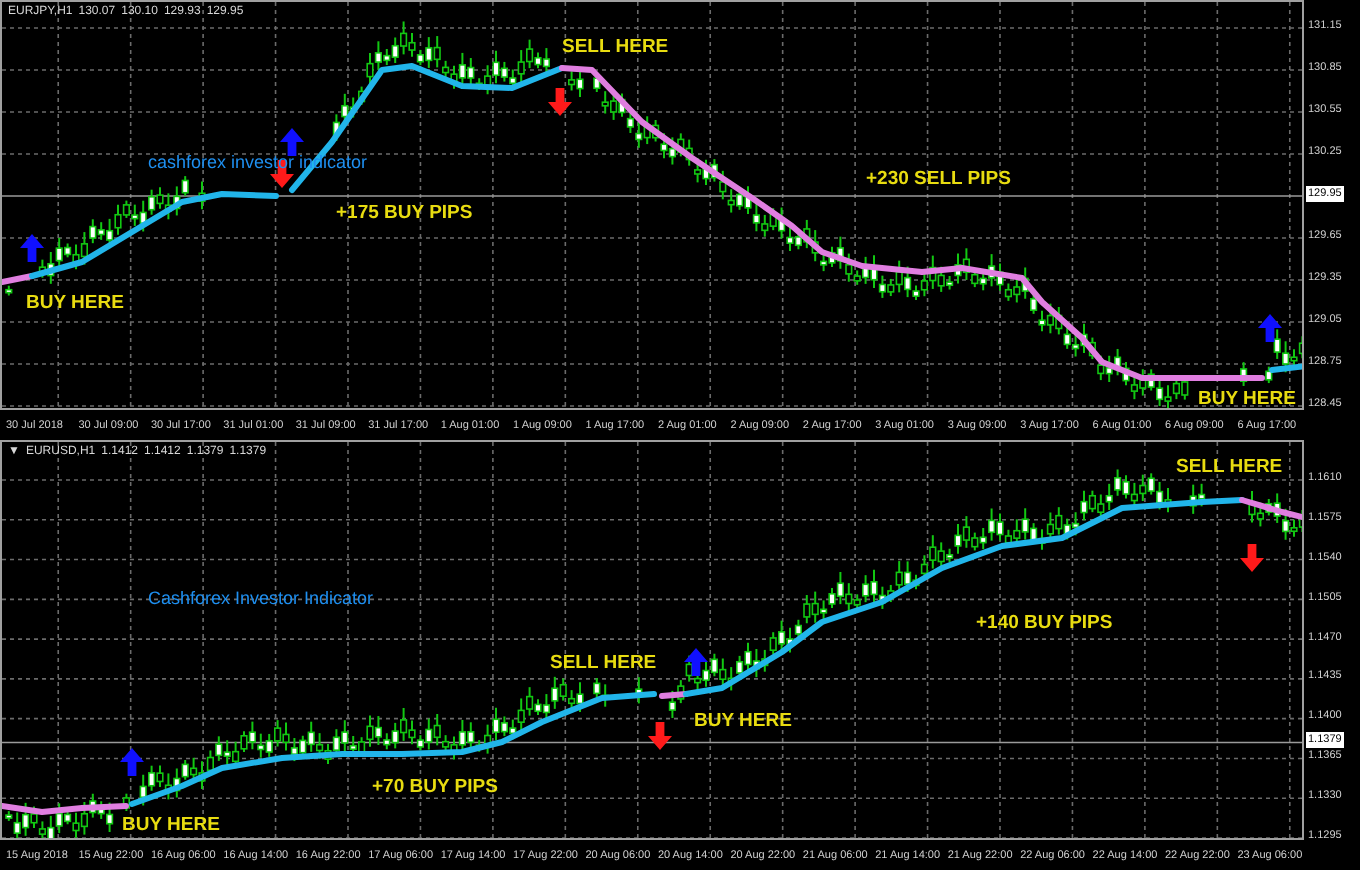 The height and width of the screenshot is (870, 1360). What do you see at coordinates (1044, 623) in the screenshot?
I see `signal-label: +140 BUY PIPS` at bounding box center [1044, 623].